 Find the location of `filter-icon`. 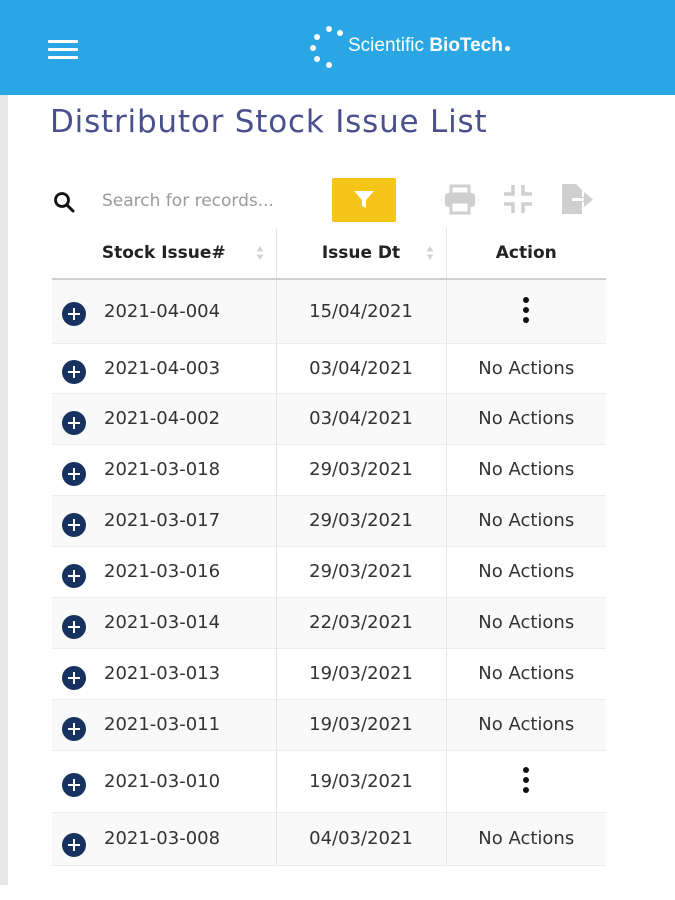

filter-icon is located at coordinates (364, 199).